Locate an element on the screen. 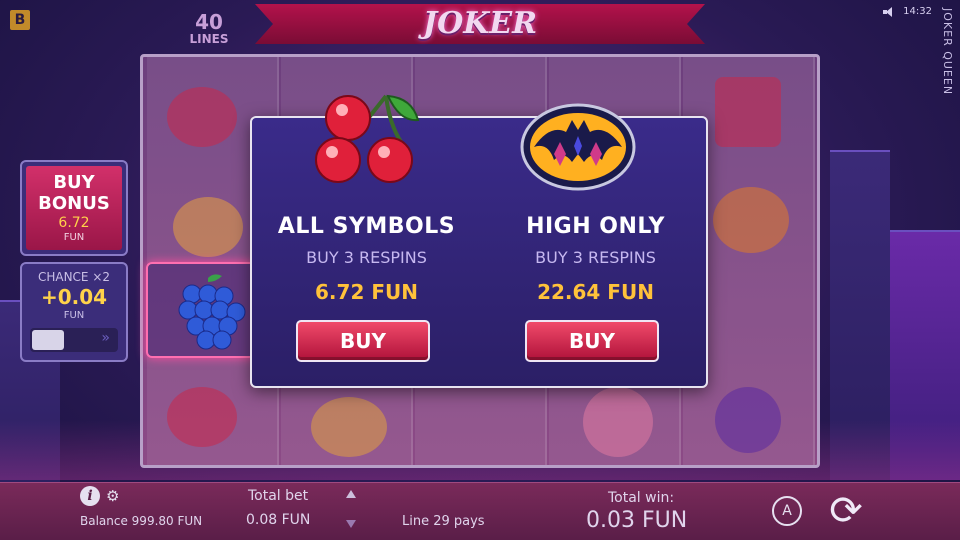 This screenshot has height=540, width=960. bet-down-icon is located at coordinates (351, 524).